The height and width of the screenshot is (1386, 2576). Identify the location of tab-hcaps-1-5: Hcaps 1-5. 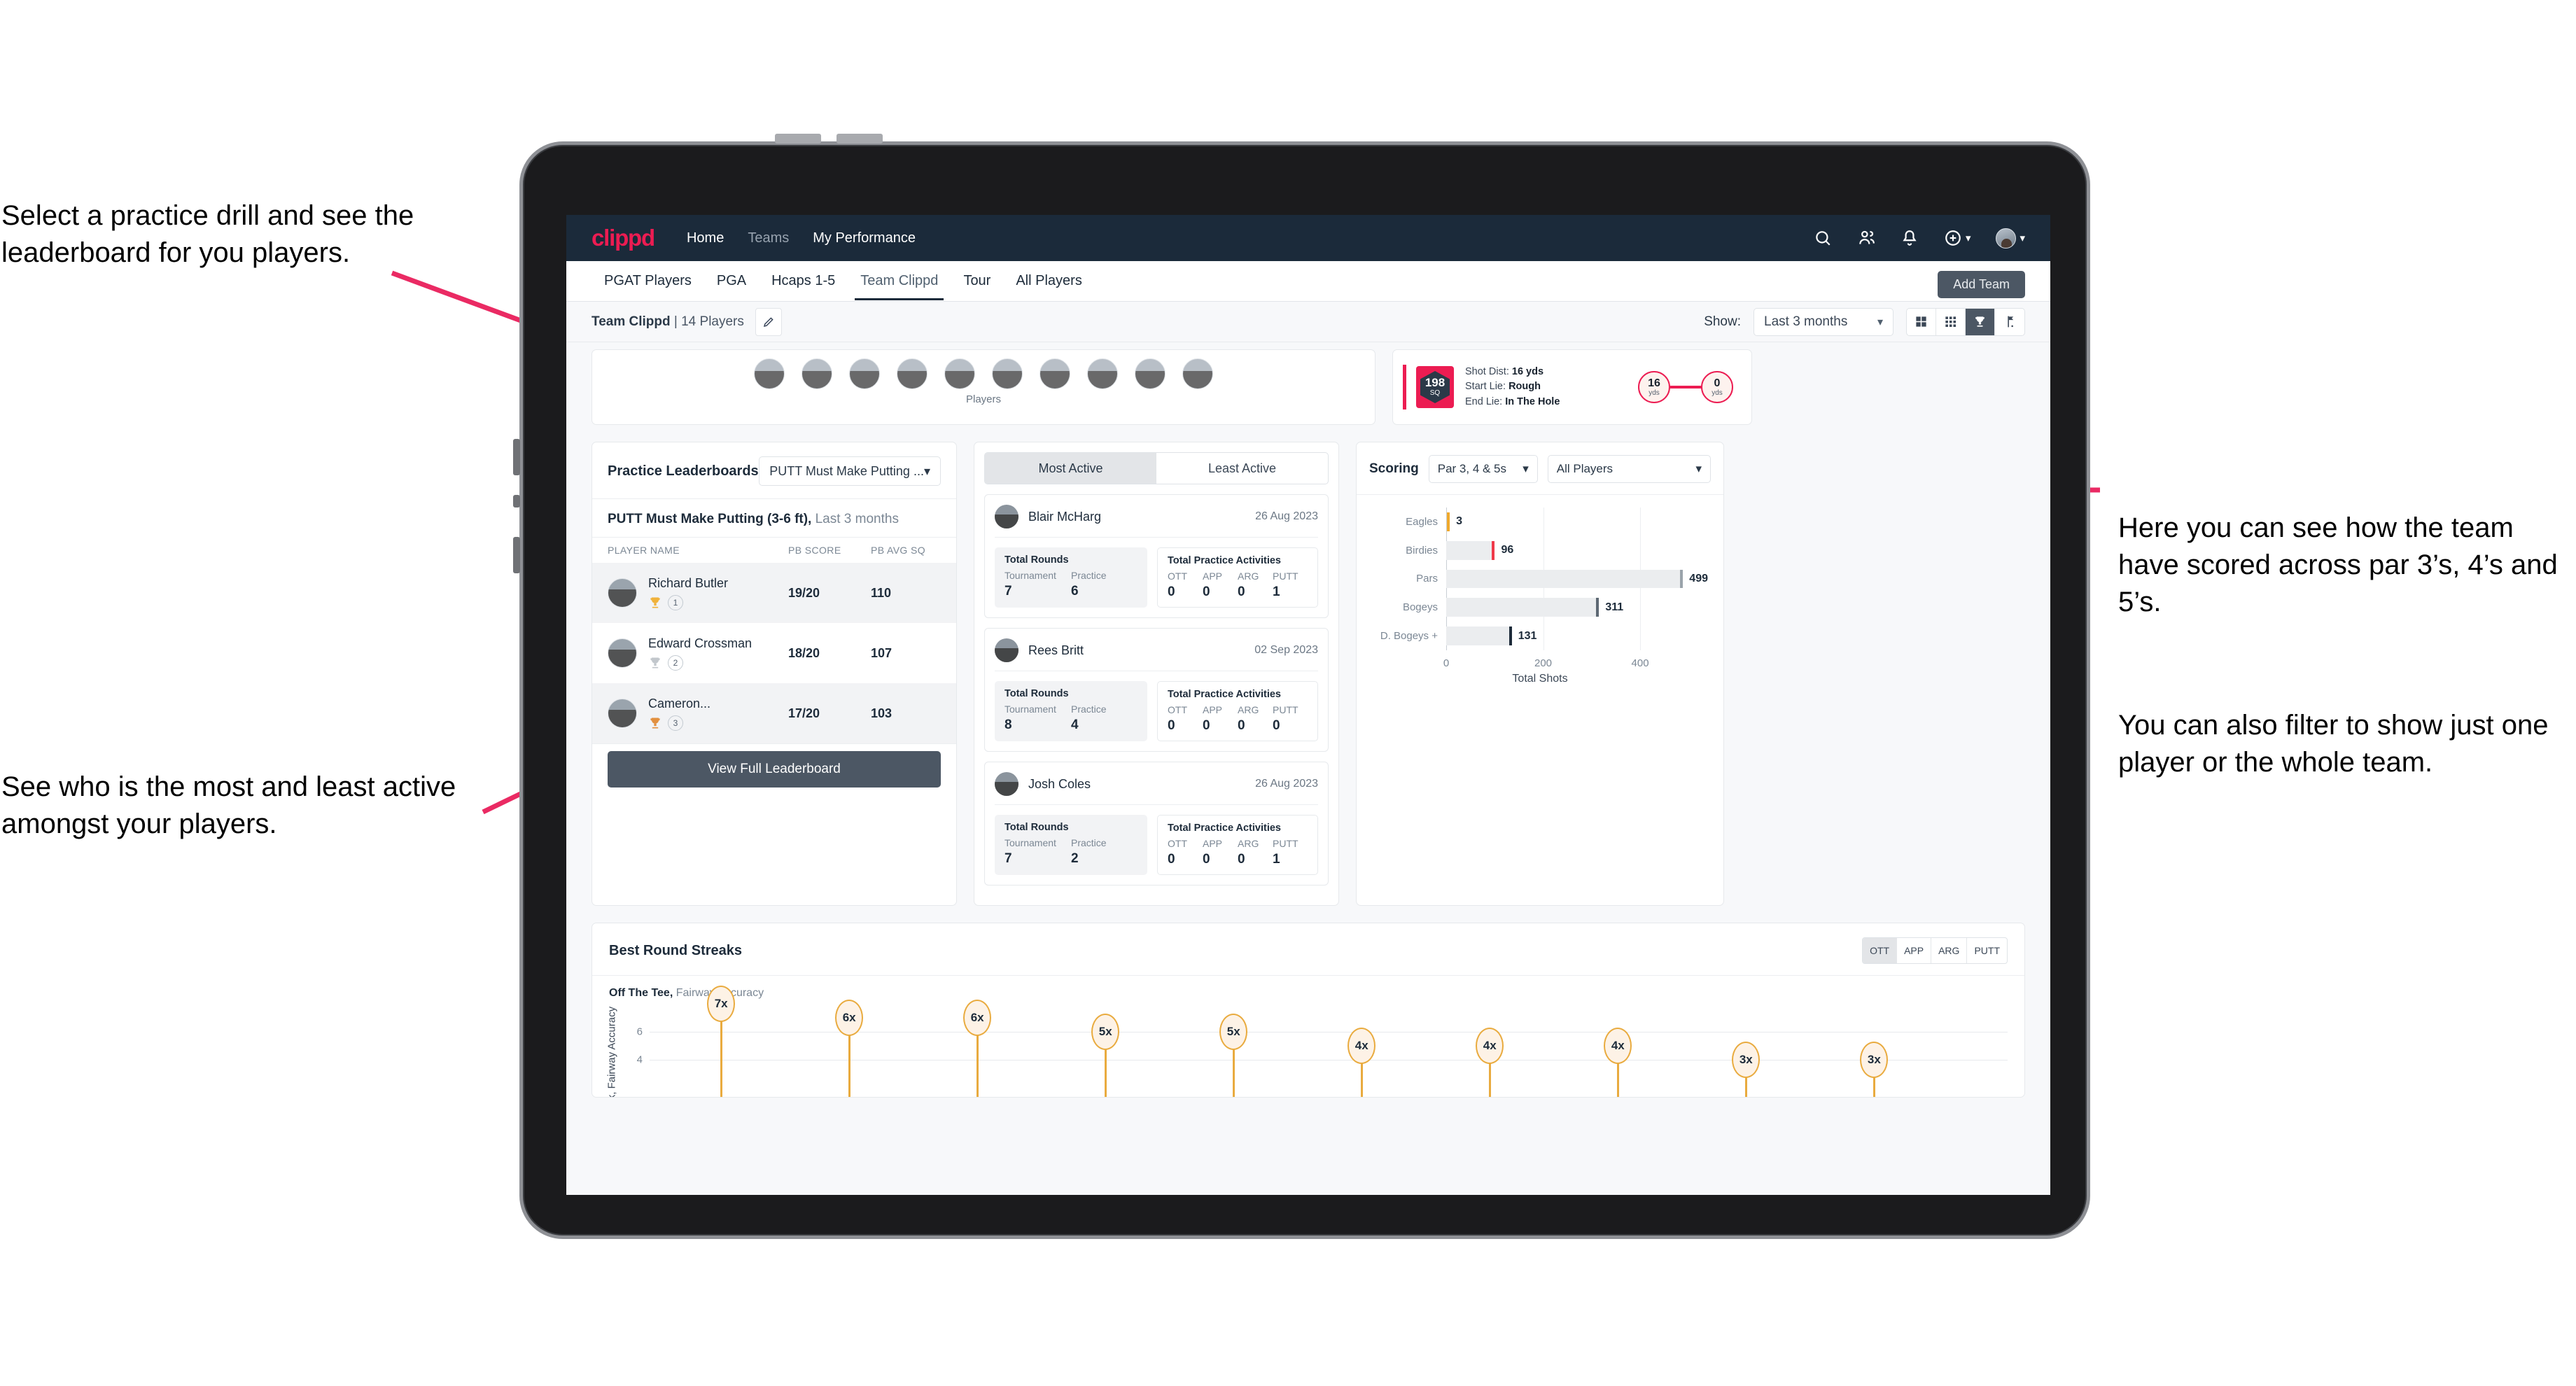
(803, 281).